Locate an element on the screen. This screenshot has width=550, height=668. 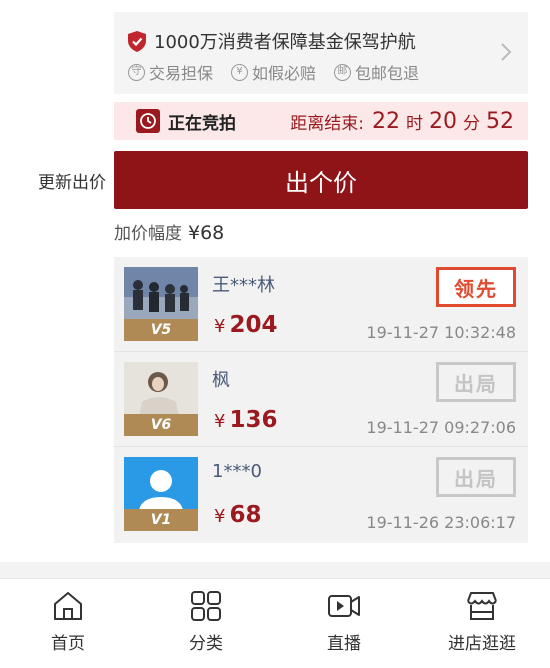
countdown-minutes: 20 is located at coordinates (443, 121).